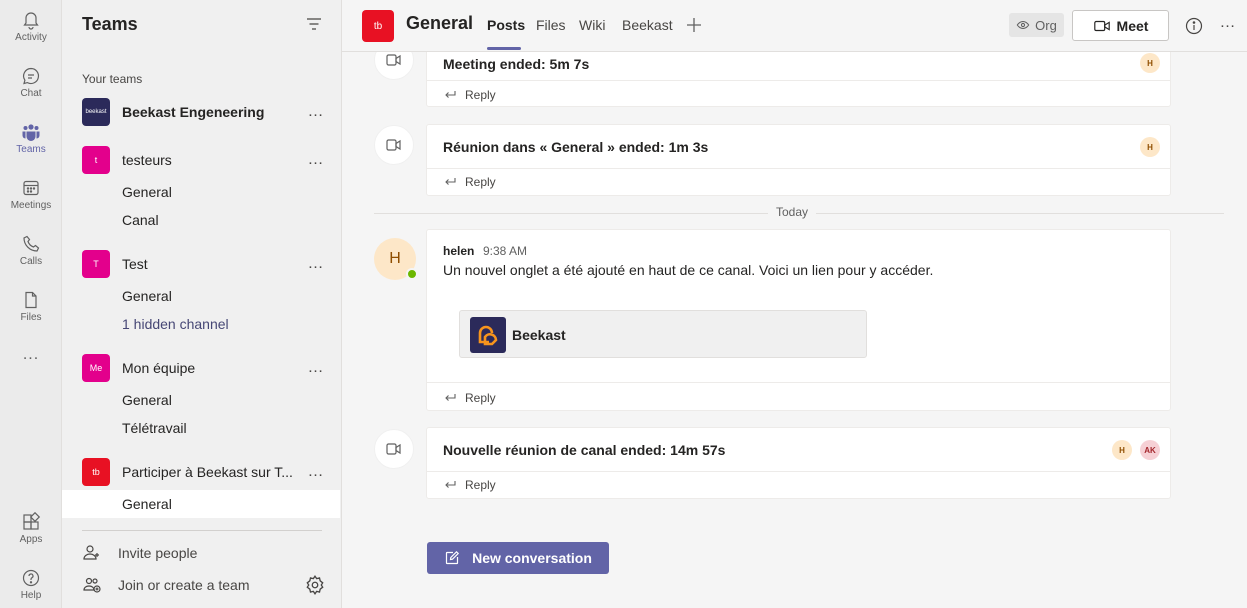 Image resolution: width=1247 pixels, height=608 pixels. What do you see at coordinates (314, 24) in the screenshot?
I see `filter-icon` at bounding box center [314, 24].